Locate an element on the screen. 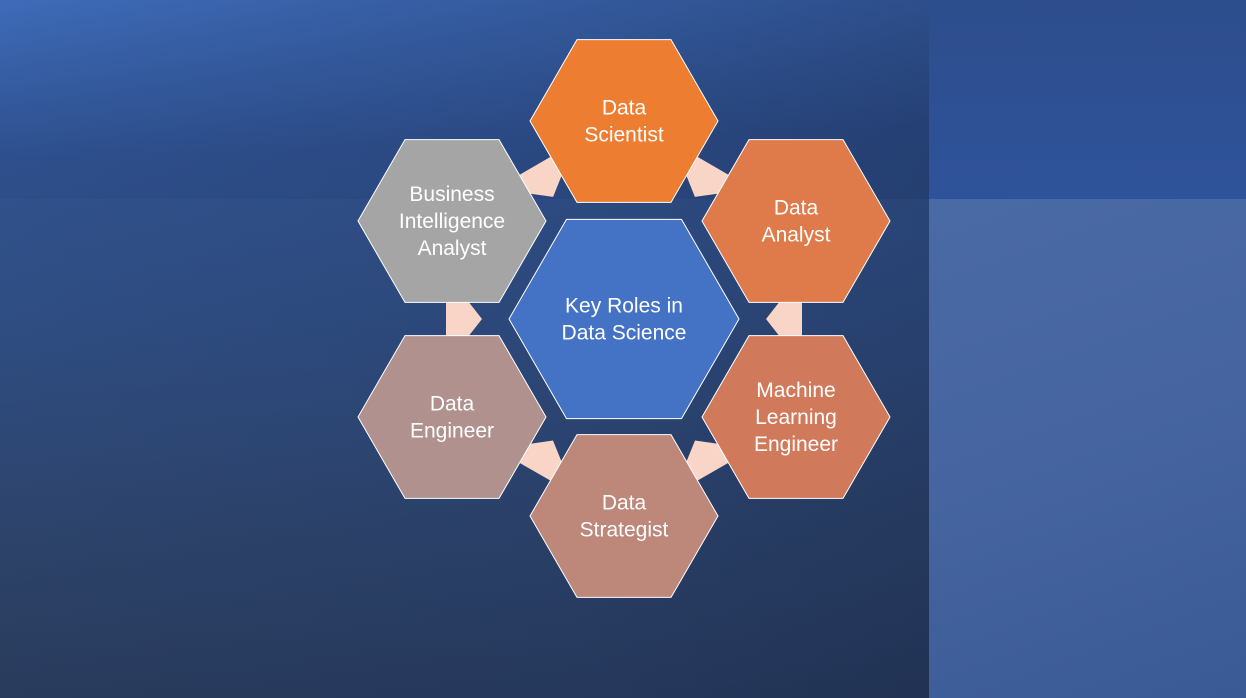 Image resolution: width=1246 pixels, height=698 pixels. hexagon-center-key-roles-shape is located at coordinates (624, 319).